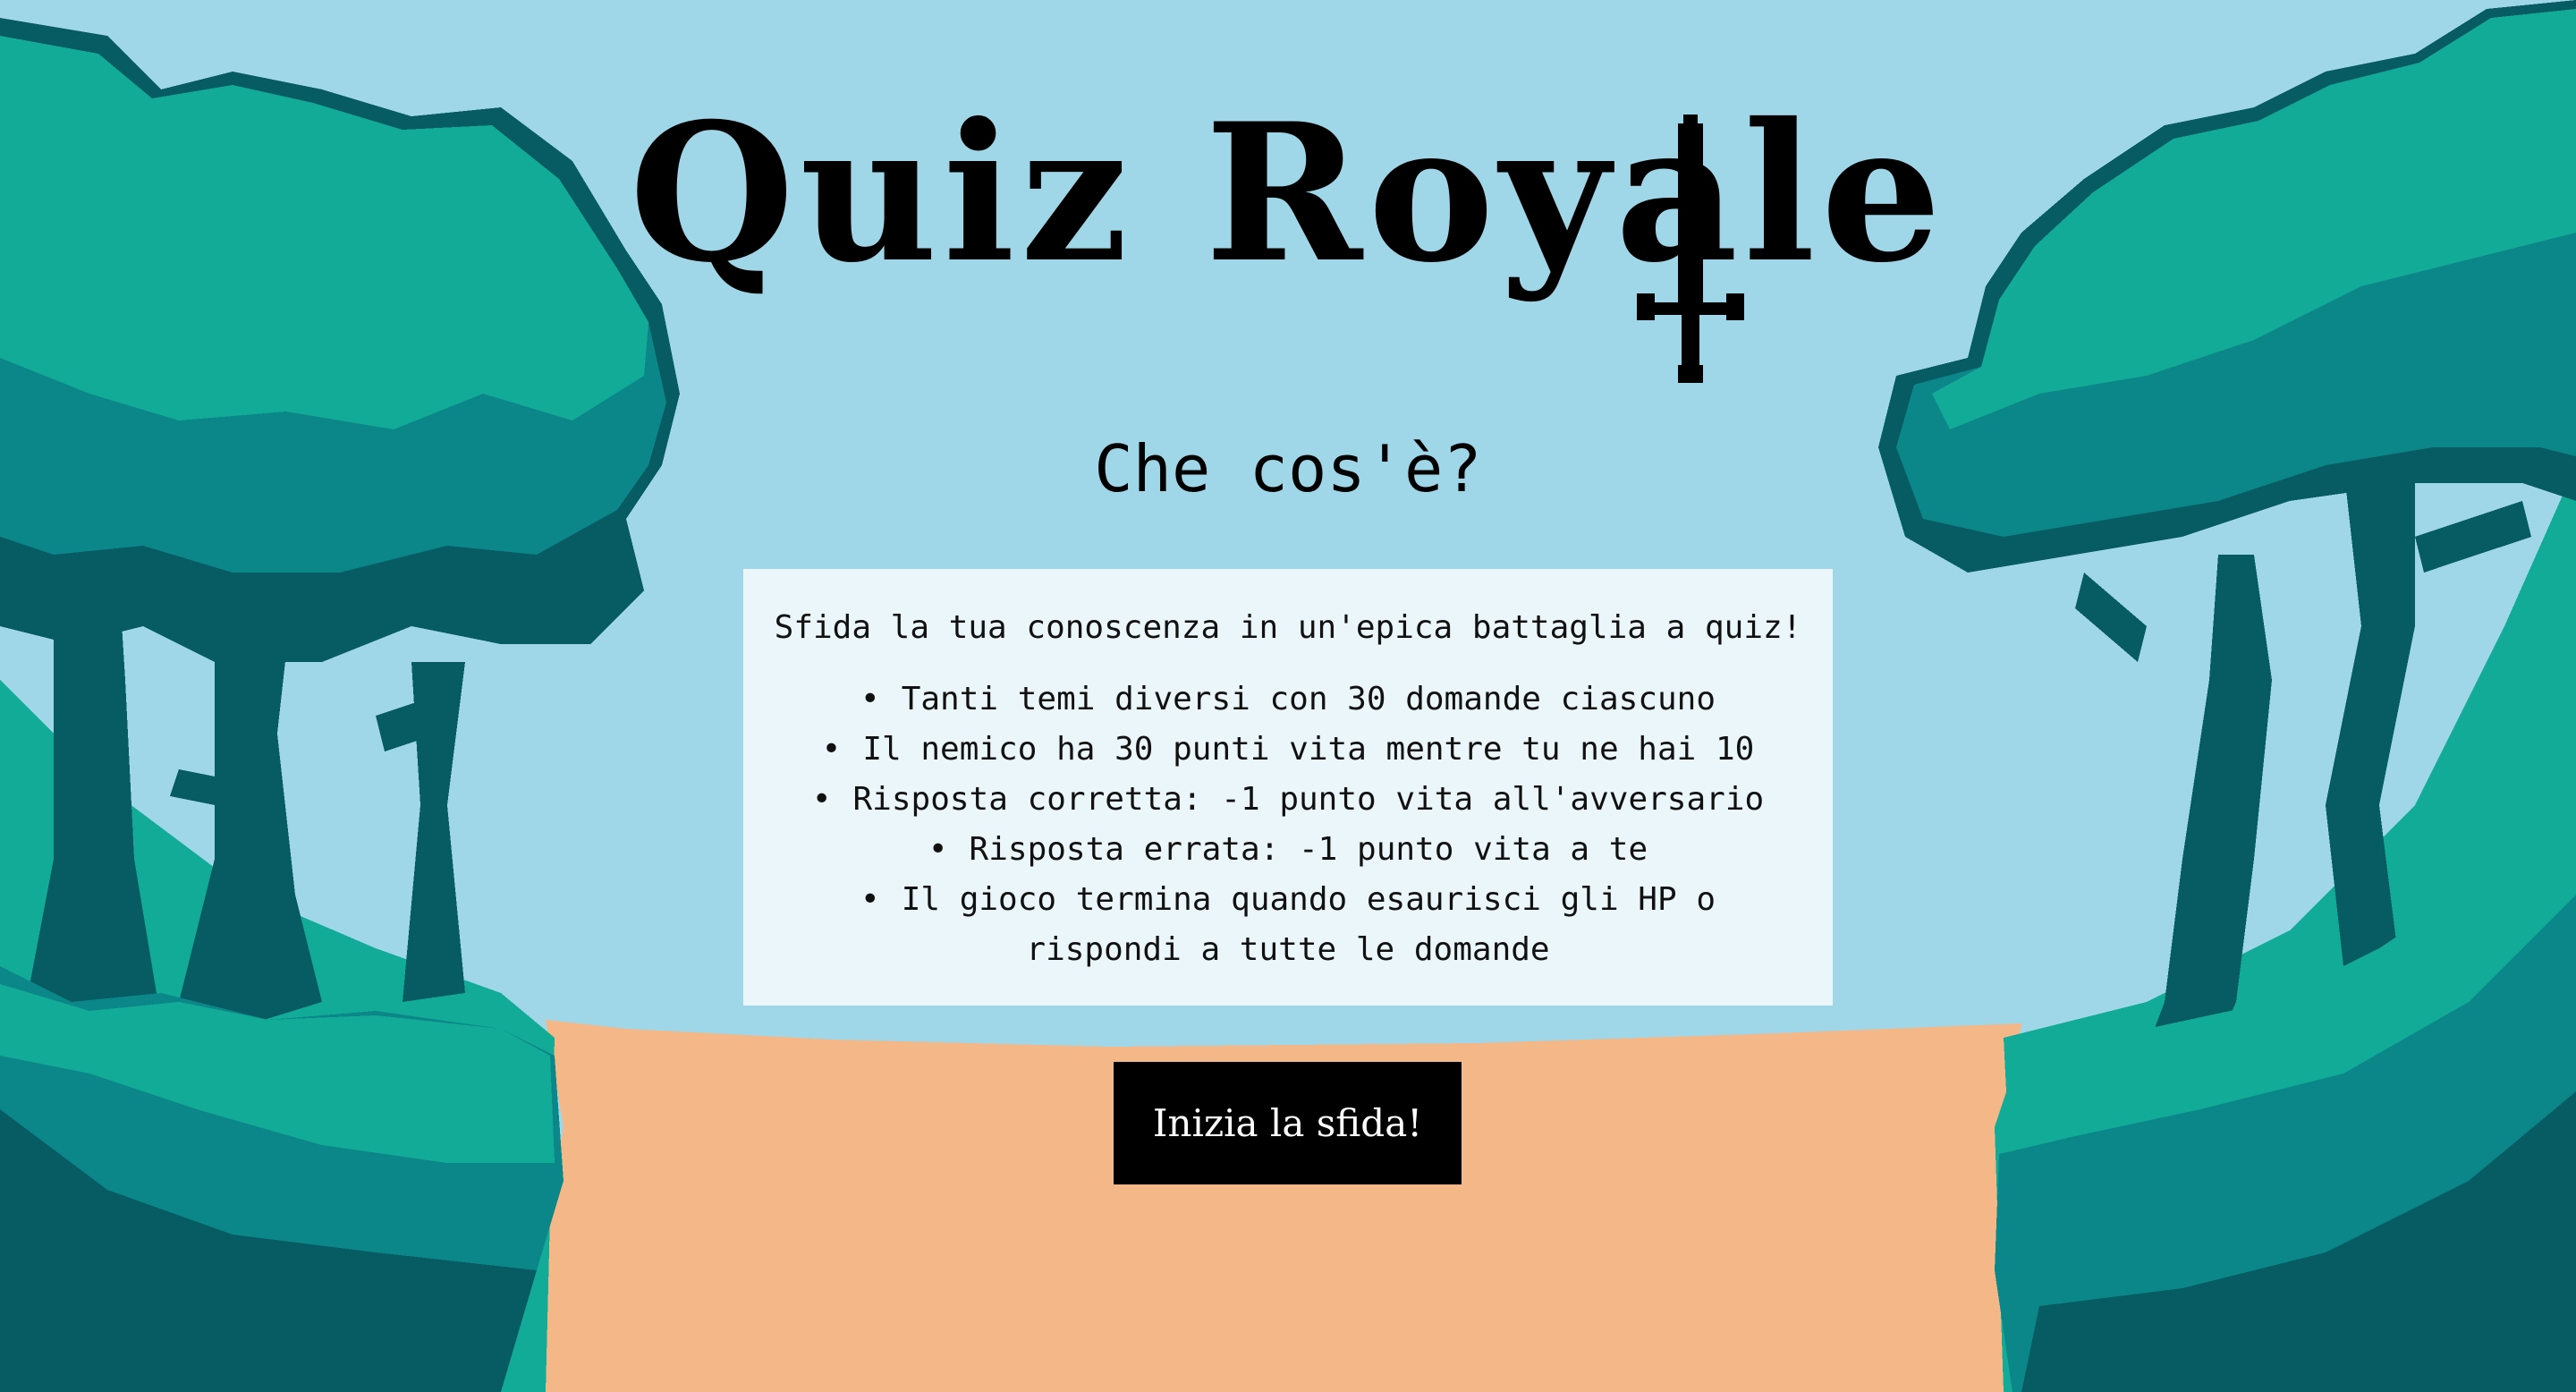 The height and width of the screenshot is (1392, 2576). I want to click on rule-item: Risposta errata: -1 punto vita a te, so click(1288, 850).